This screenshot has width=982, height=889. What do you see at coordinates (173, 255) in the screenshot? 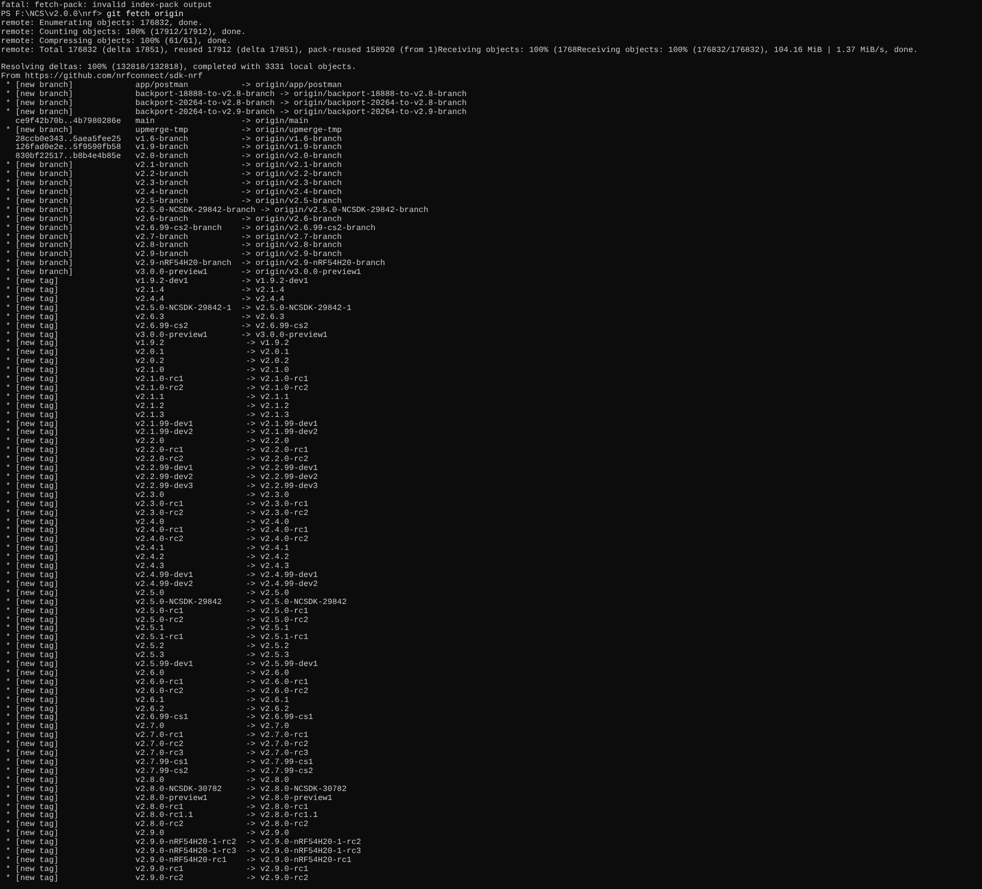
I see `terminal-line: * [new branch] v2.9-branch -> origin/v2.9-branch` at bounding box center [173, 255].